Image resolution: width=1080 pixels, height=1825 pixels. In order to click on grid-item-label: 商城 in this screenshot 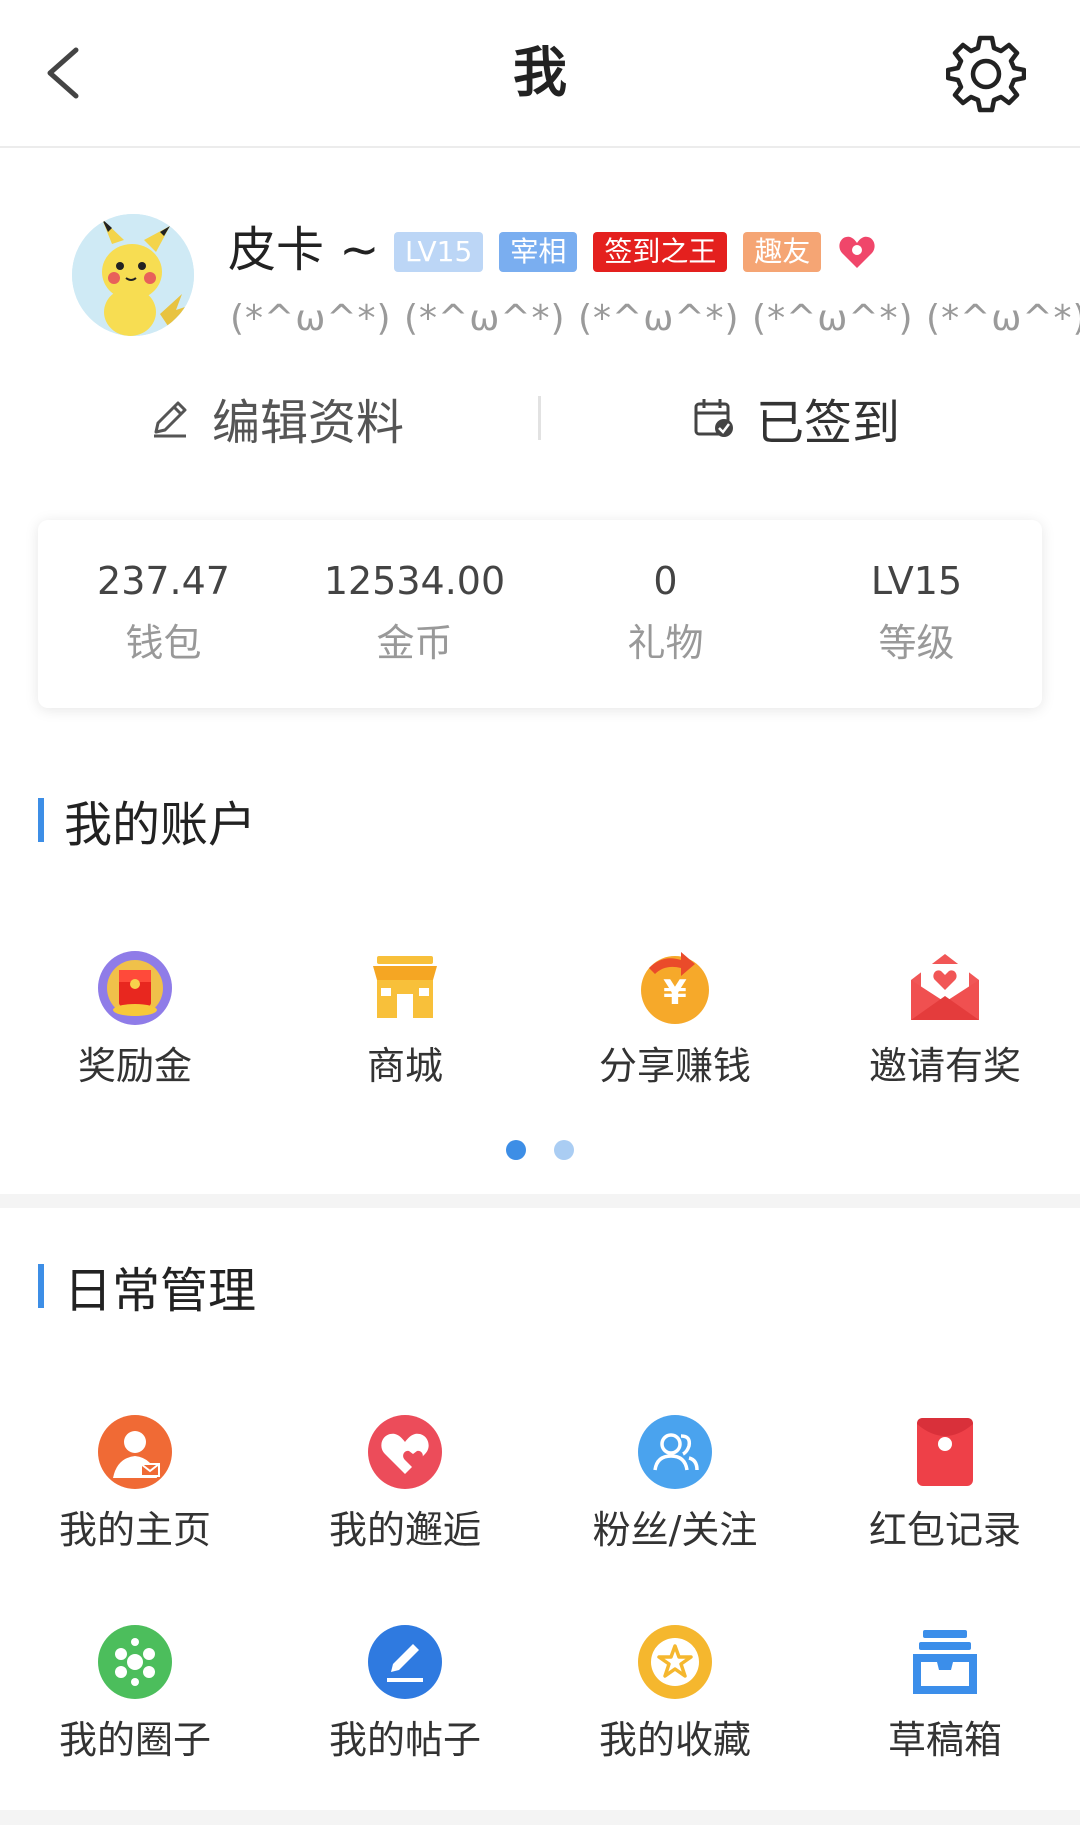, I will do `click(404, 1066)`.